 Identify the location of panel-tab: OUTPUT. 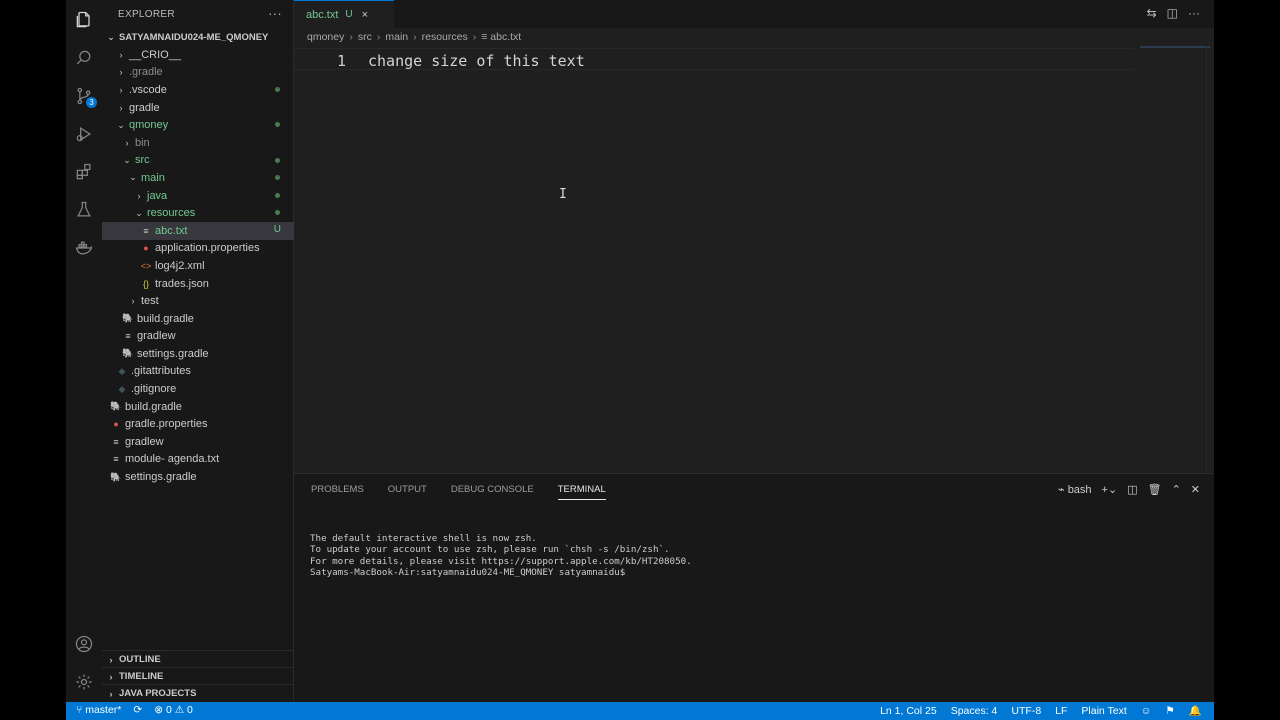
(407, 492).